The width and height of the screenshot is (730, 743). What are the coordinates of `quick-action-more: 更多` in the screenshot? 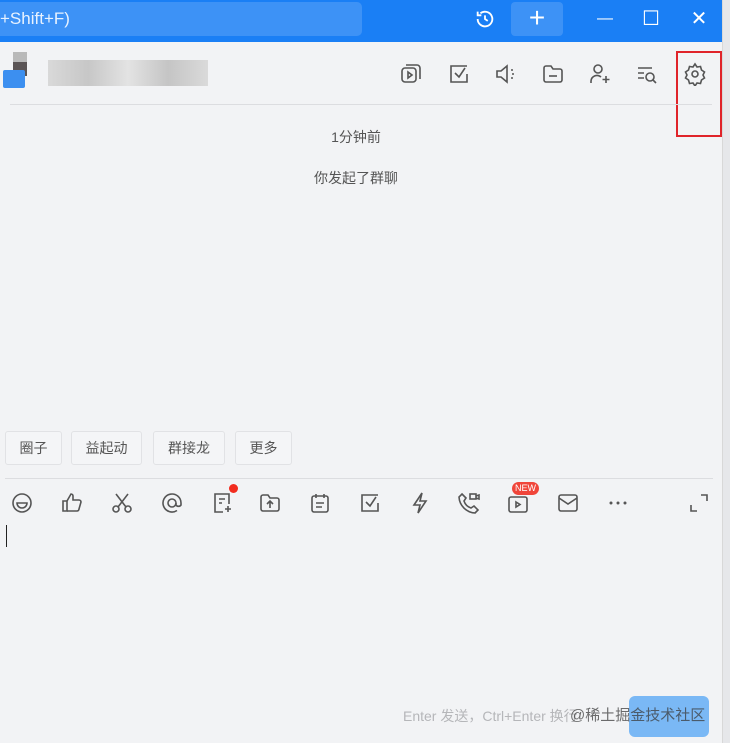 It's located at (263, 448).